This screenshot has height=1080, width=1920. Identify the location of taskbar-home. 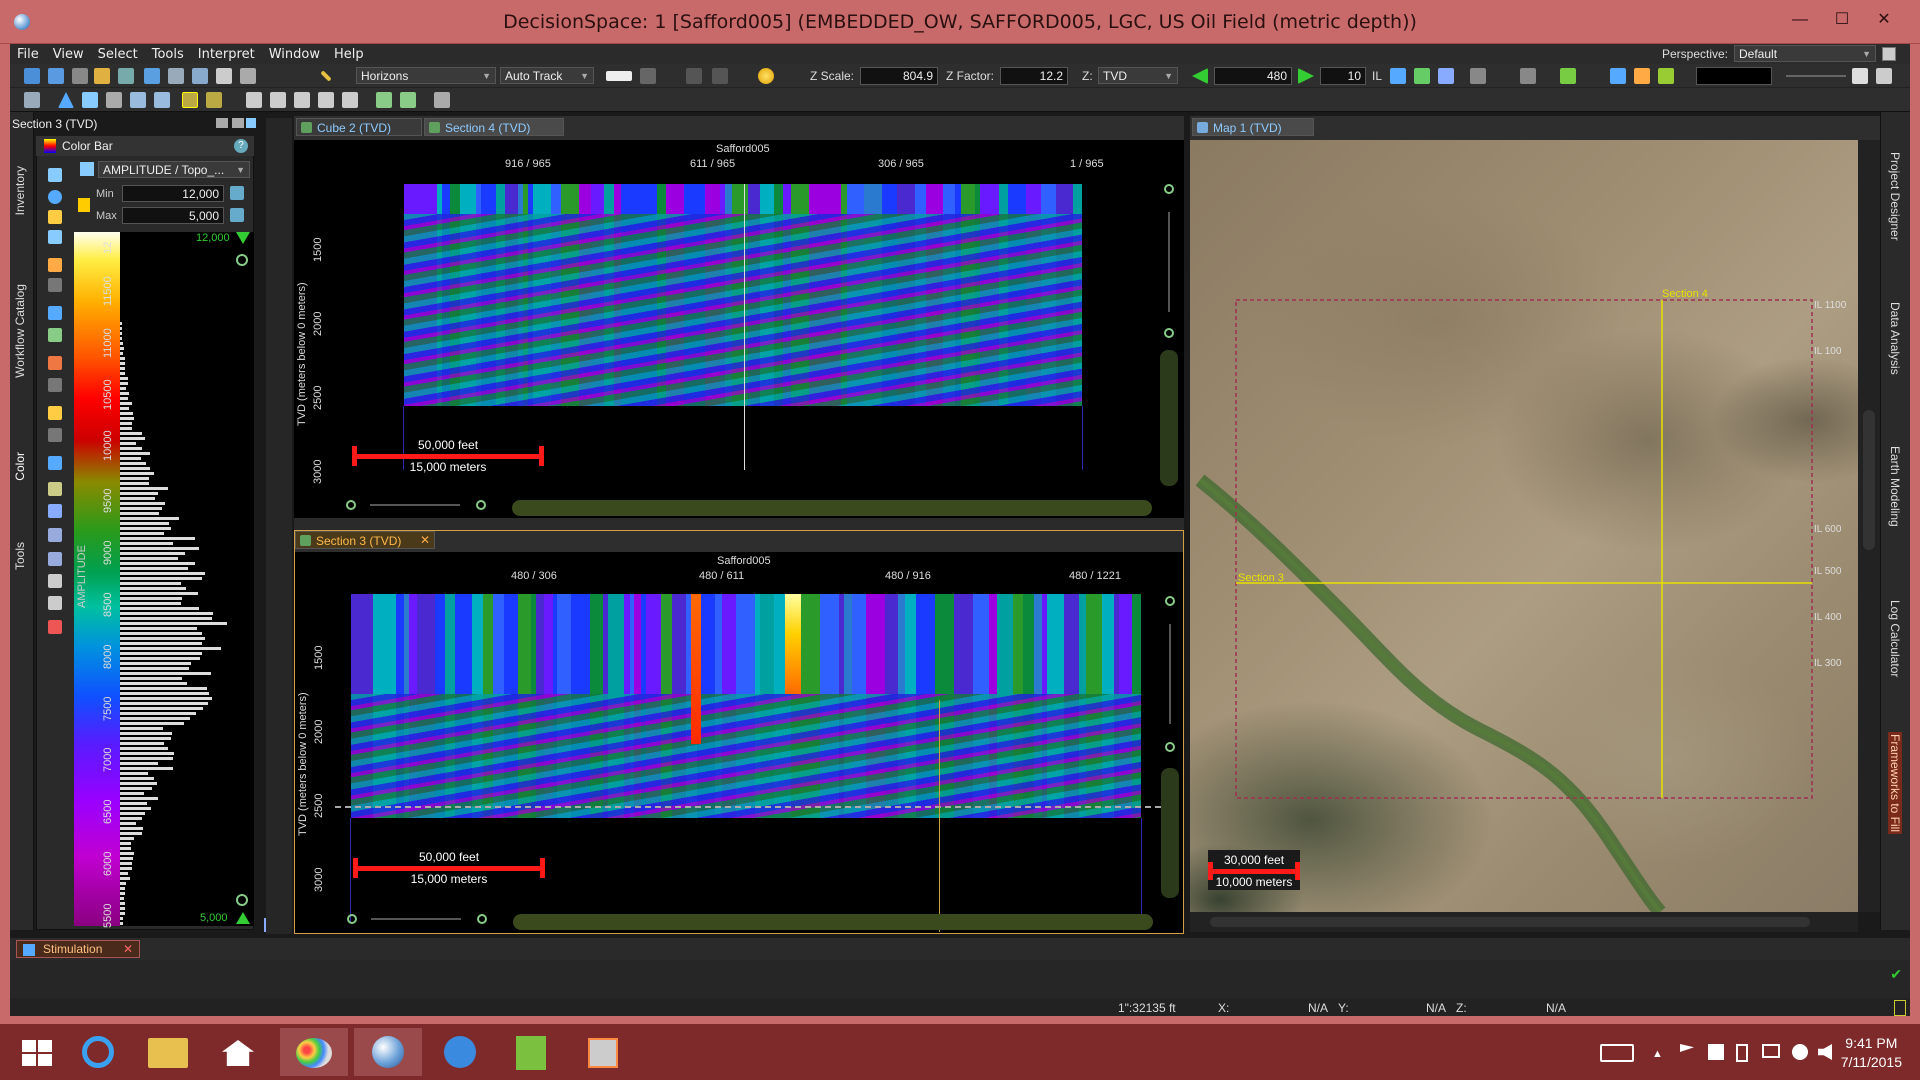
(238, 1052).